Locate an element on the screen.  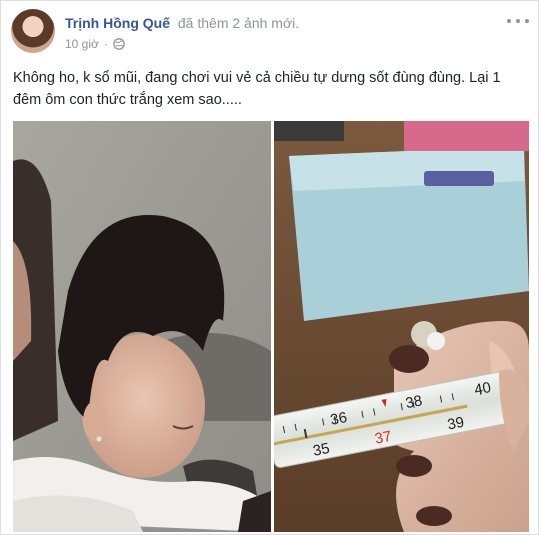
post-meta: 10 giờ · is located at coordinates (95, 44).